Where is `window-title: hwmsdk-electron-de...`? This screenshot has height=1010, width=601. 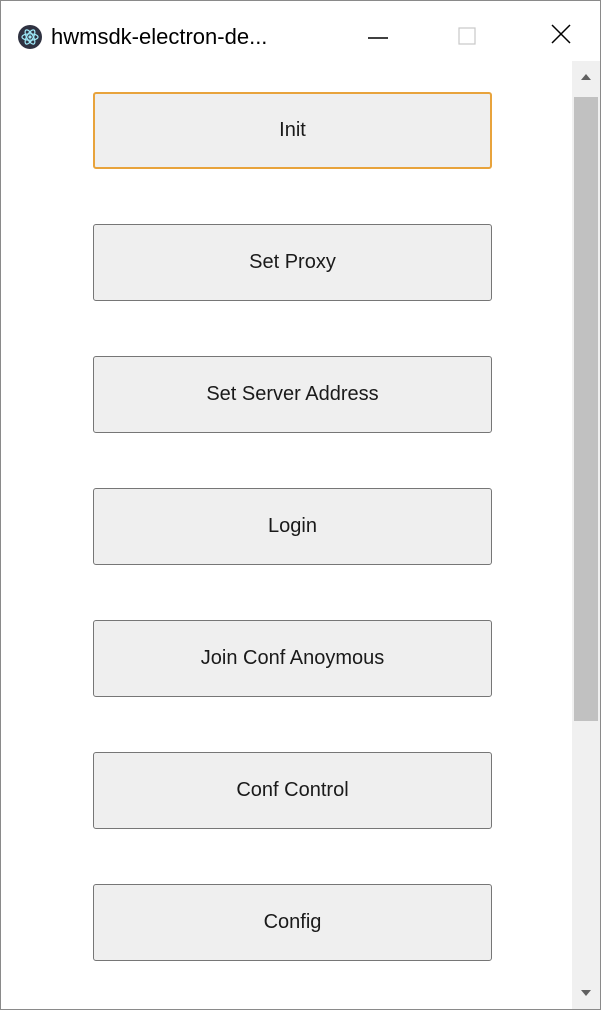 window-title: hwmsdk-electron-de... is located at coordinates (159, 36).